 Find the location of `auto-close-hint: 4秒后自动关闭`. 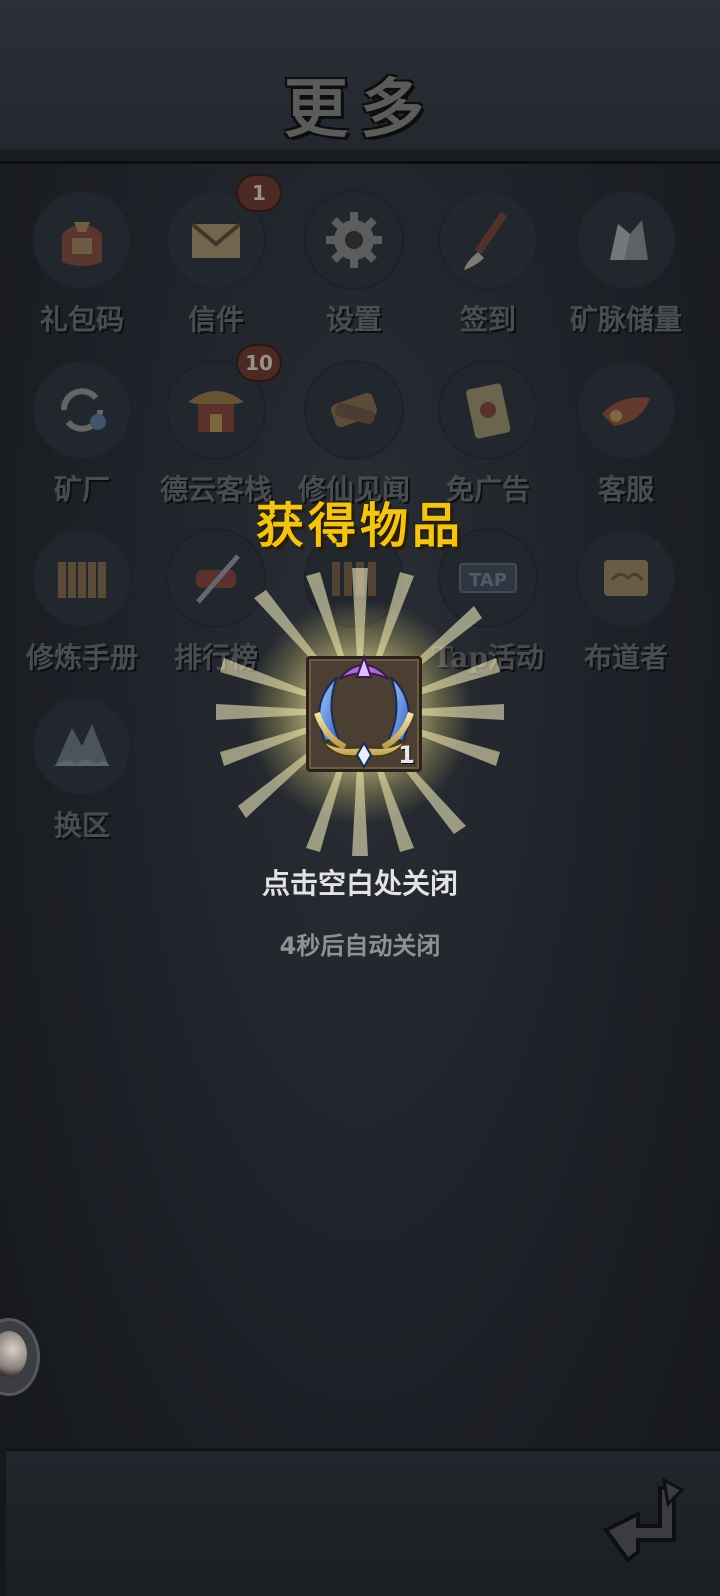

auto-close-hint: 4秒后自动关闭 is located at coordinates (360, 946).